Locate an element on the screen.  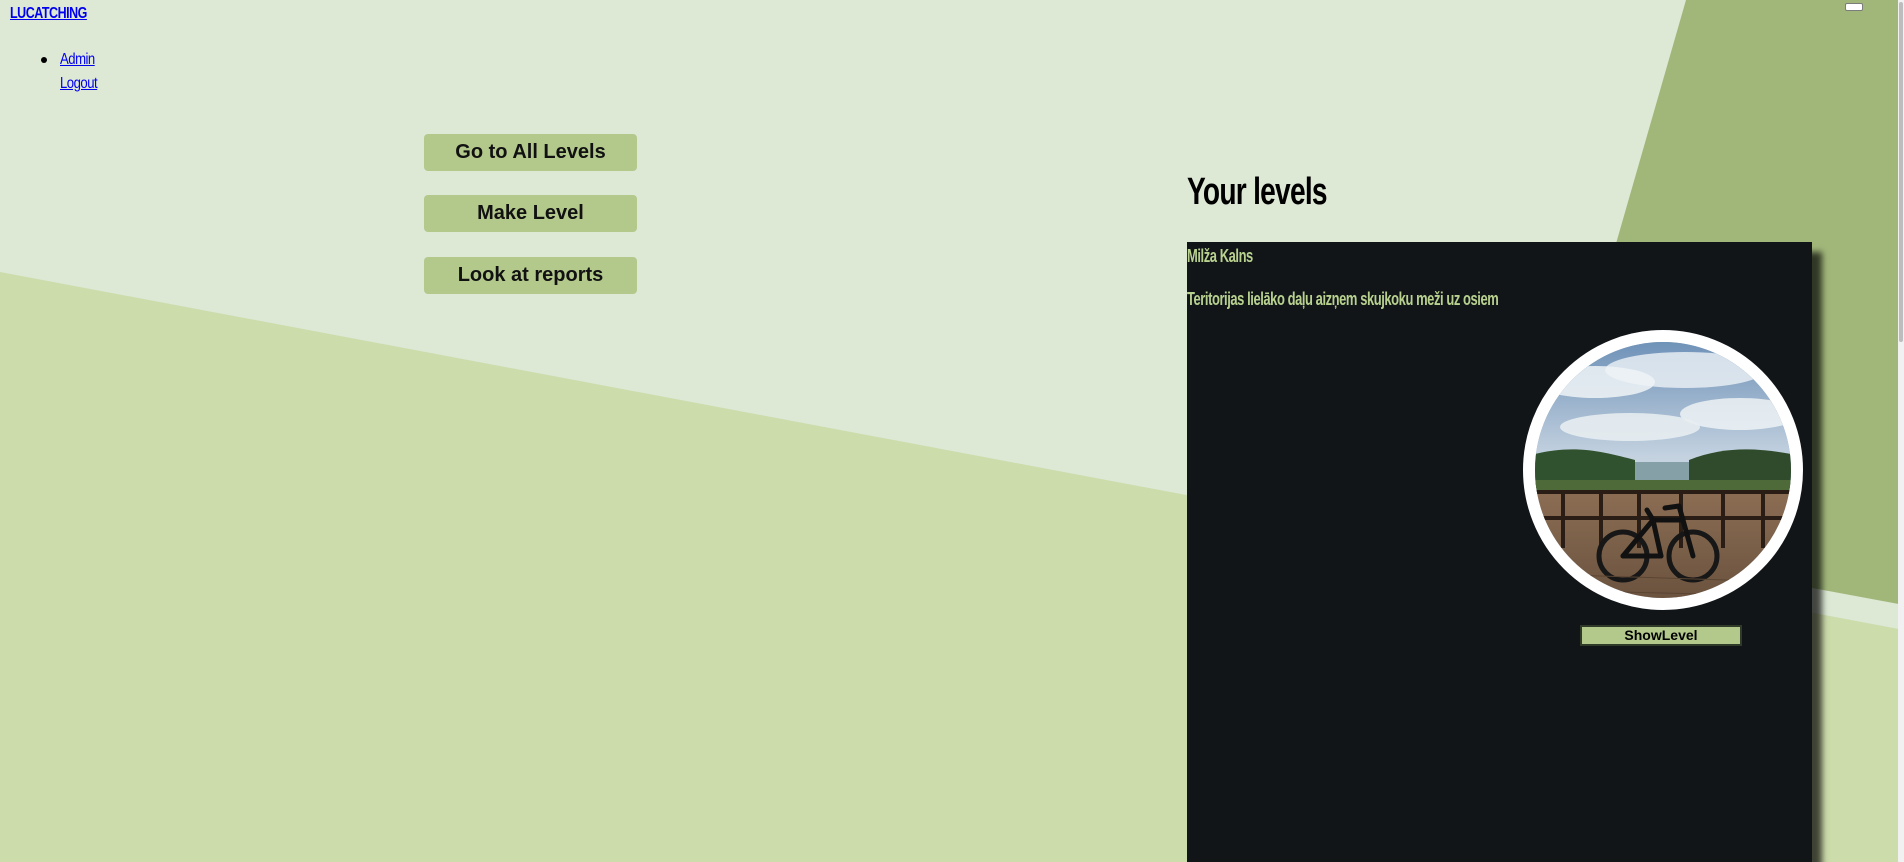
your-levels-title: Your levels is located at coordinates (1257, 192).